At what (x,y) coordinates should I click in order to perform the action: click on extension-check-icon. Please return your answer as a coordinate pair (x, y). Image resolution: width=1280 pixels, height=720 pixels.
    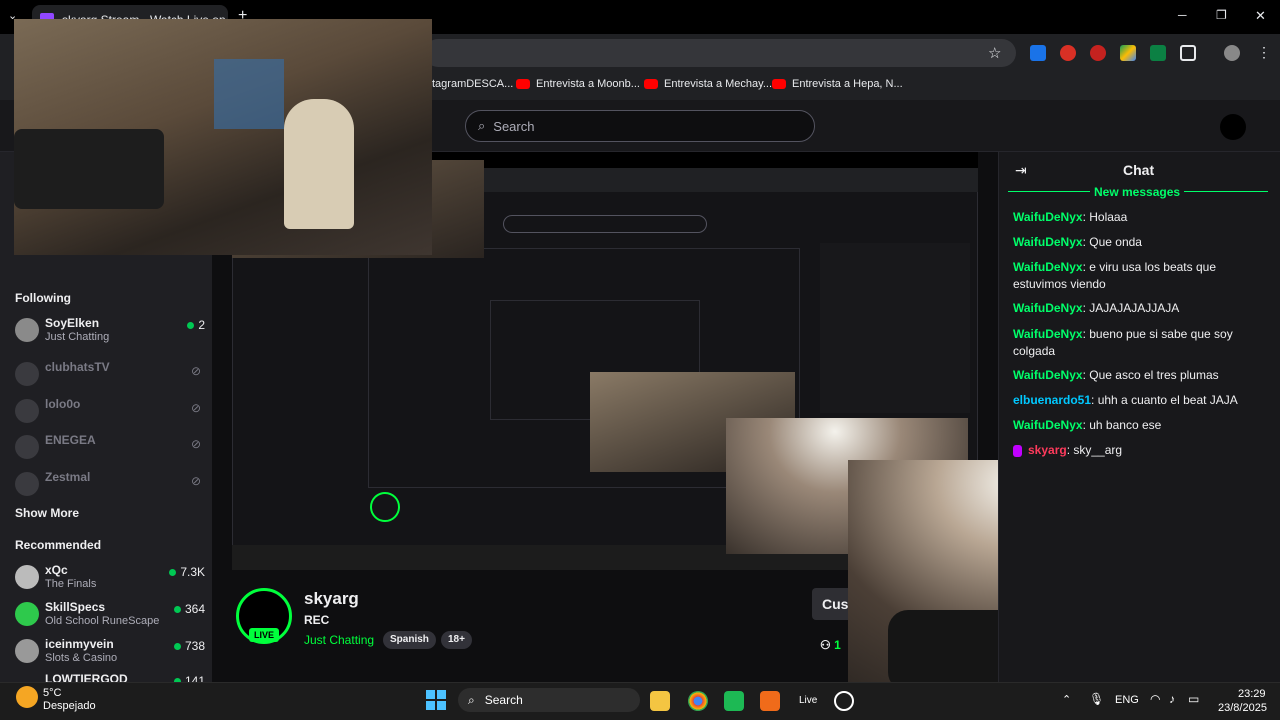
    Looking at the image, I should click on (1158, 53).